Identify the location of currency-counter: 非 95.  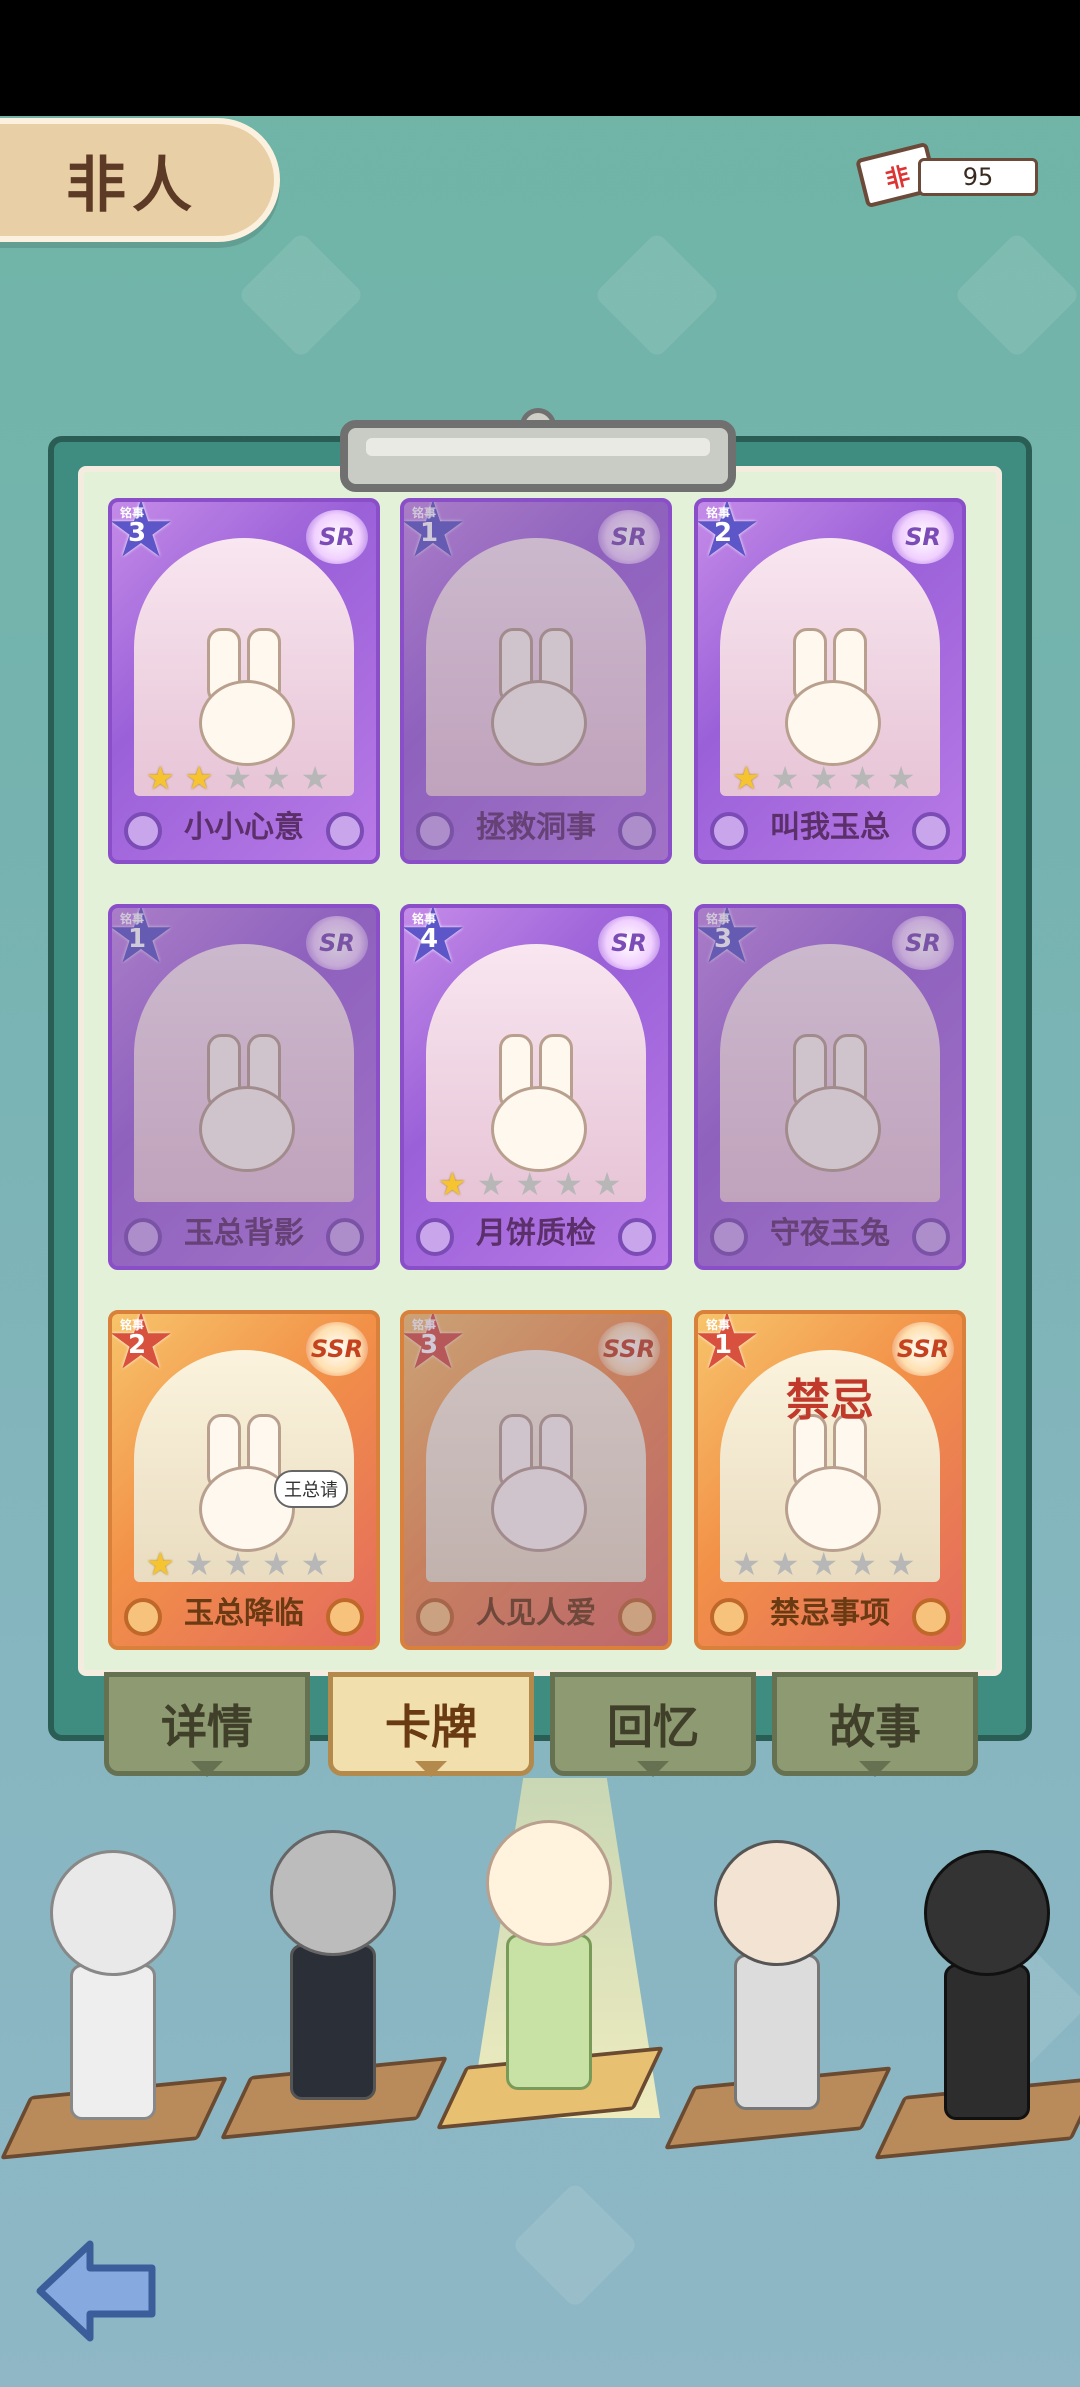
(947, 175).